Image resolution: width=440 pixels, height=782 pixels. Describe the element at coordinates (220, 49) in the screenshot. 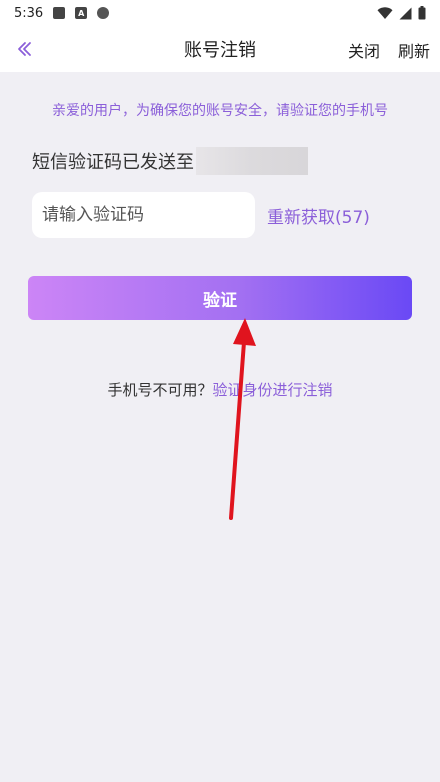

I see `header: 账号注销 关闭 刷新` at that location.